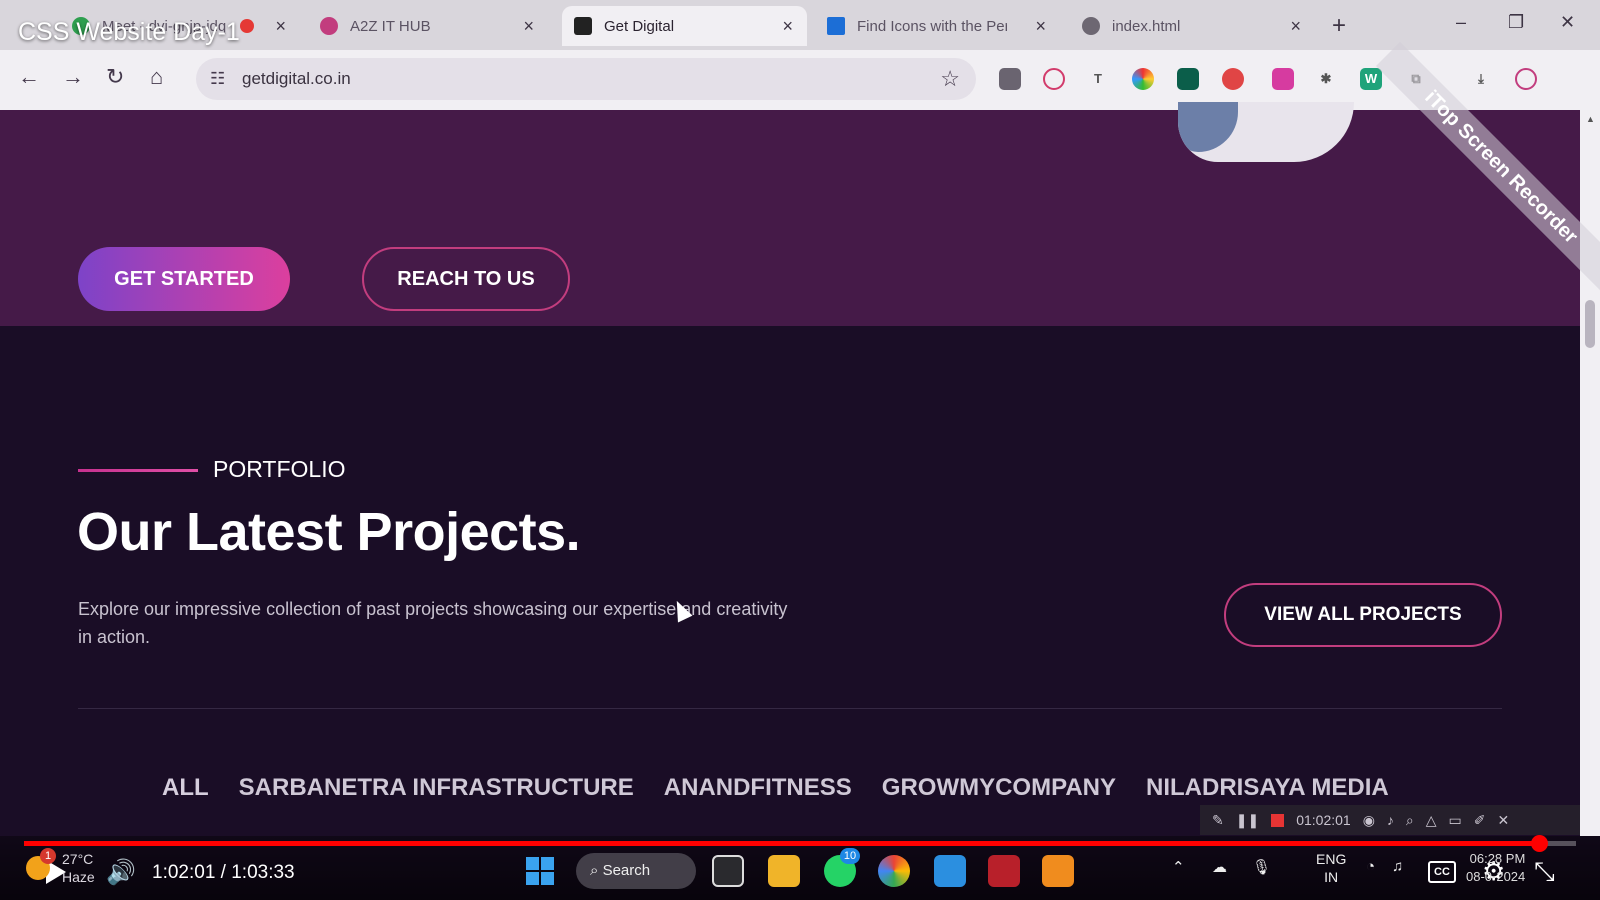  I want to click on bookmark-star-icon: ☆, so click(950, 79).